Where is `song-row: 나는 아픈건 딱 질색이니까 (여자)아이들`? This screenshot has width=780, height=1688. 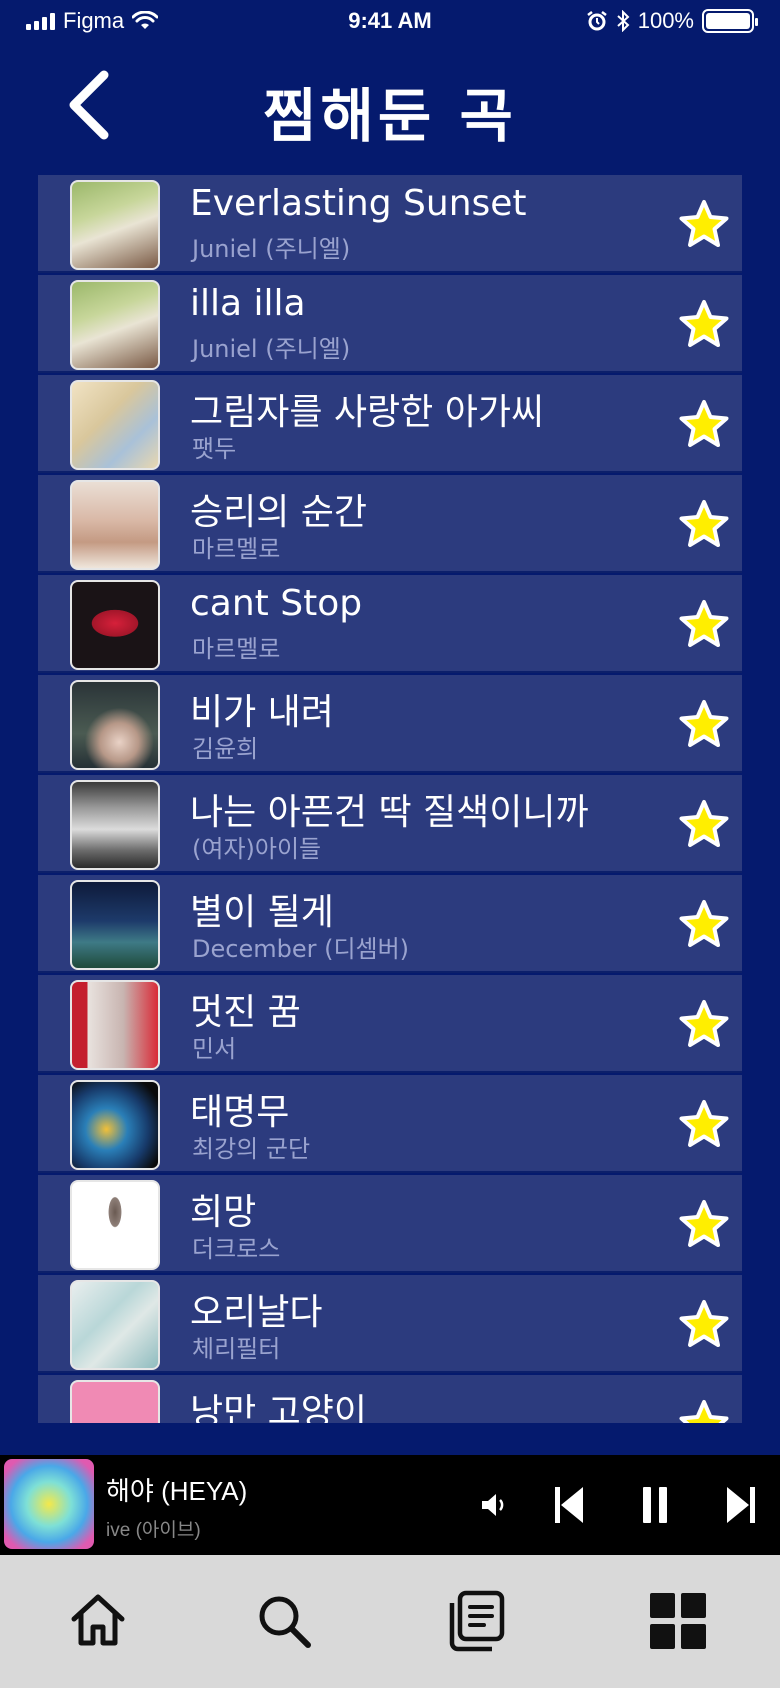
song-row: 나는 아픈건 딱 질색이니까 (여자)아이들 is located at coordinates (390, 824).